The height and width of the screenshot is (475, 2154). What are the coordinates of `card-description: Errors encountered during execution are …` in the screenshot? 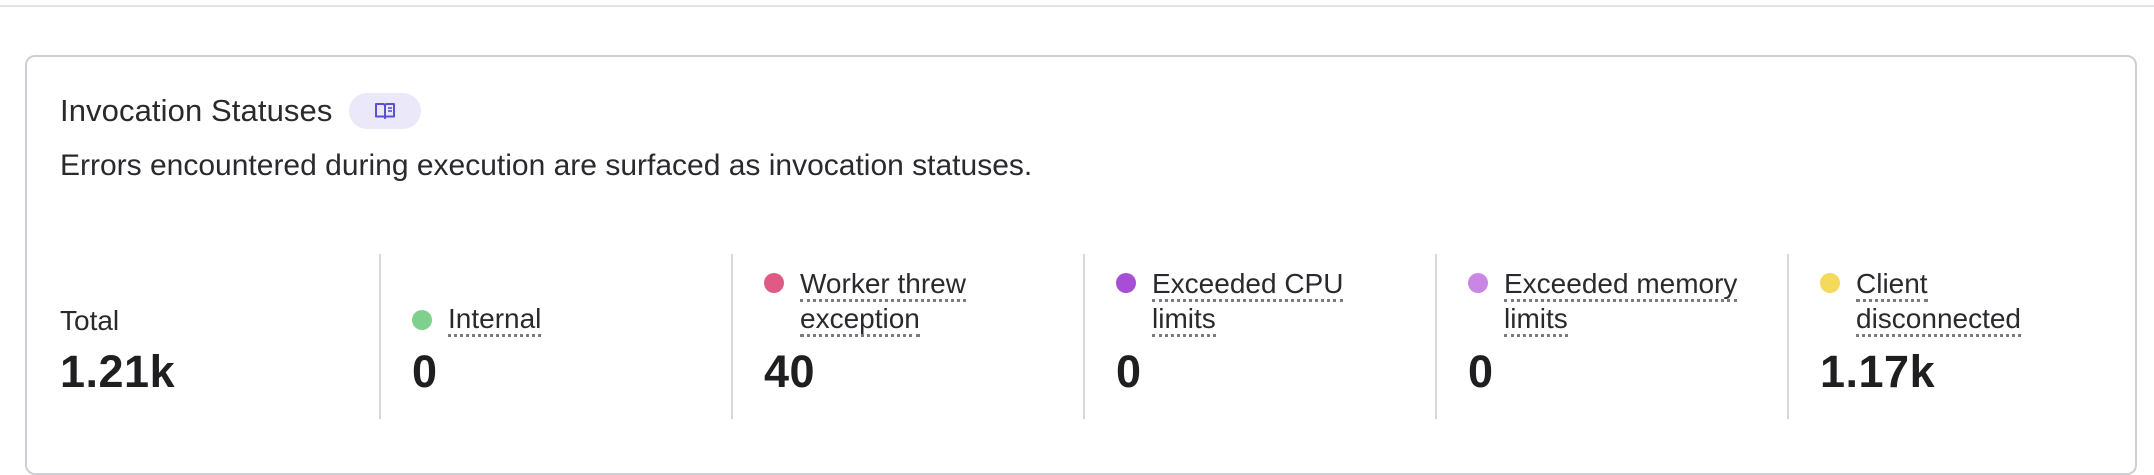 It's located at (546, 165).